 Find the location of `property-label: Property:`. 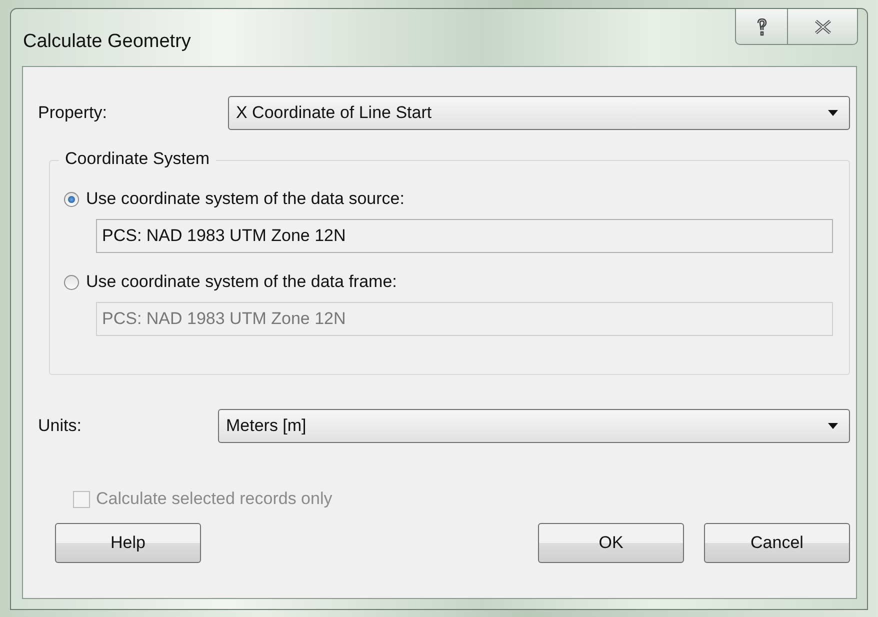

property-label: Property: is located at coordinates (73, 113).